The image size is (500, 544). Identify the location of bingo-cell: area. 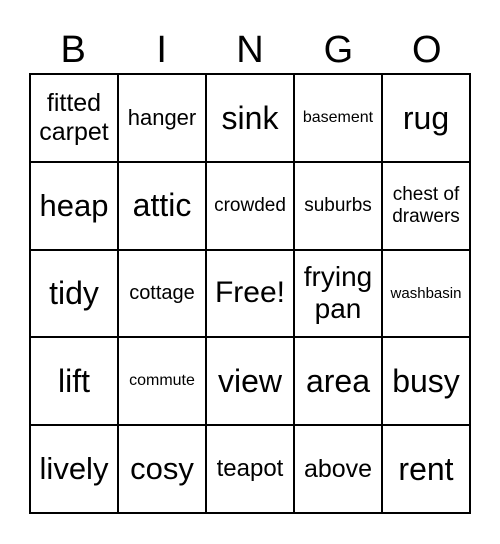
(338, 381).